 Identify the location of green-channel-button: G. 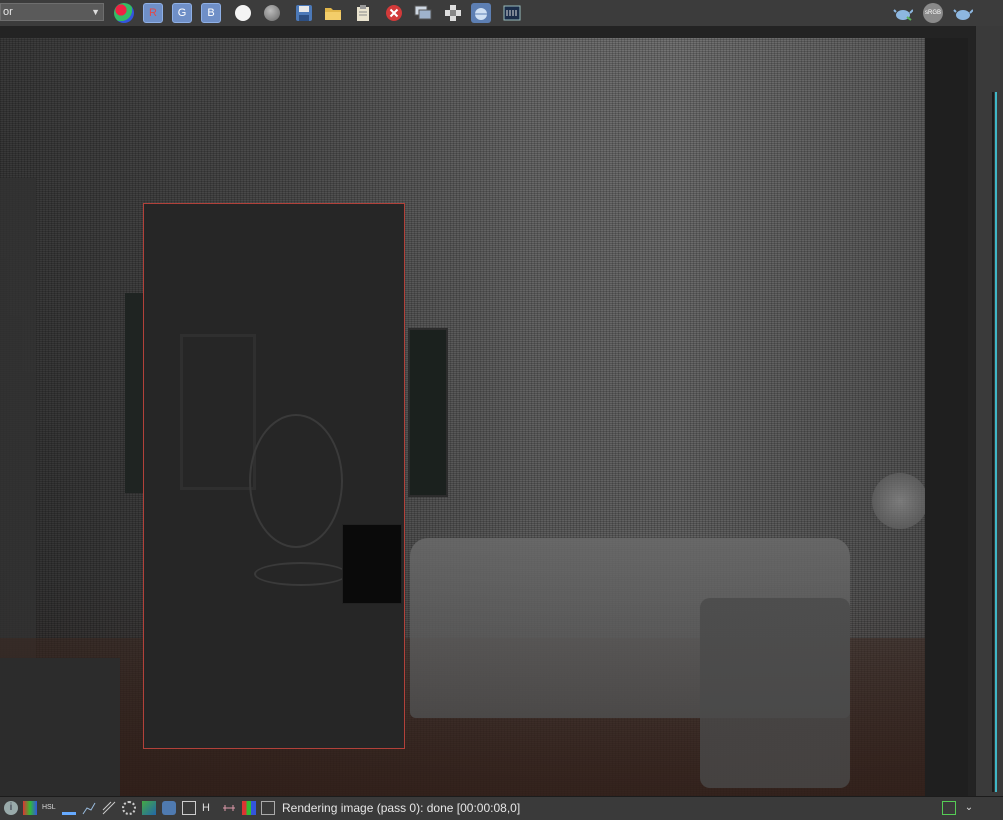
(182, 13).